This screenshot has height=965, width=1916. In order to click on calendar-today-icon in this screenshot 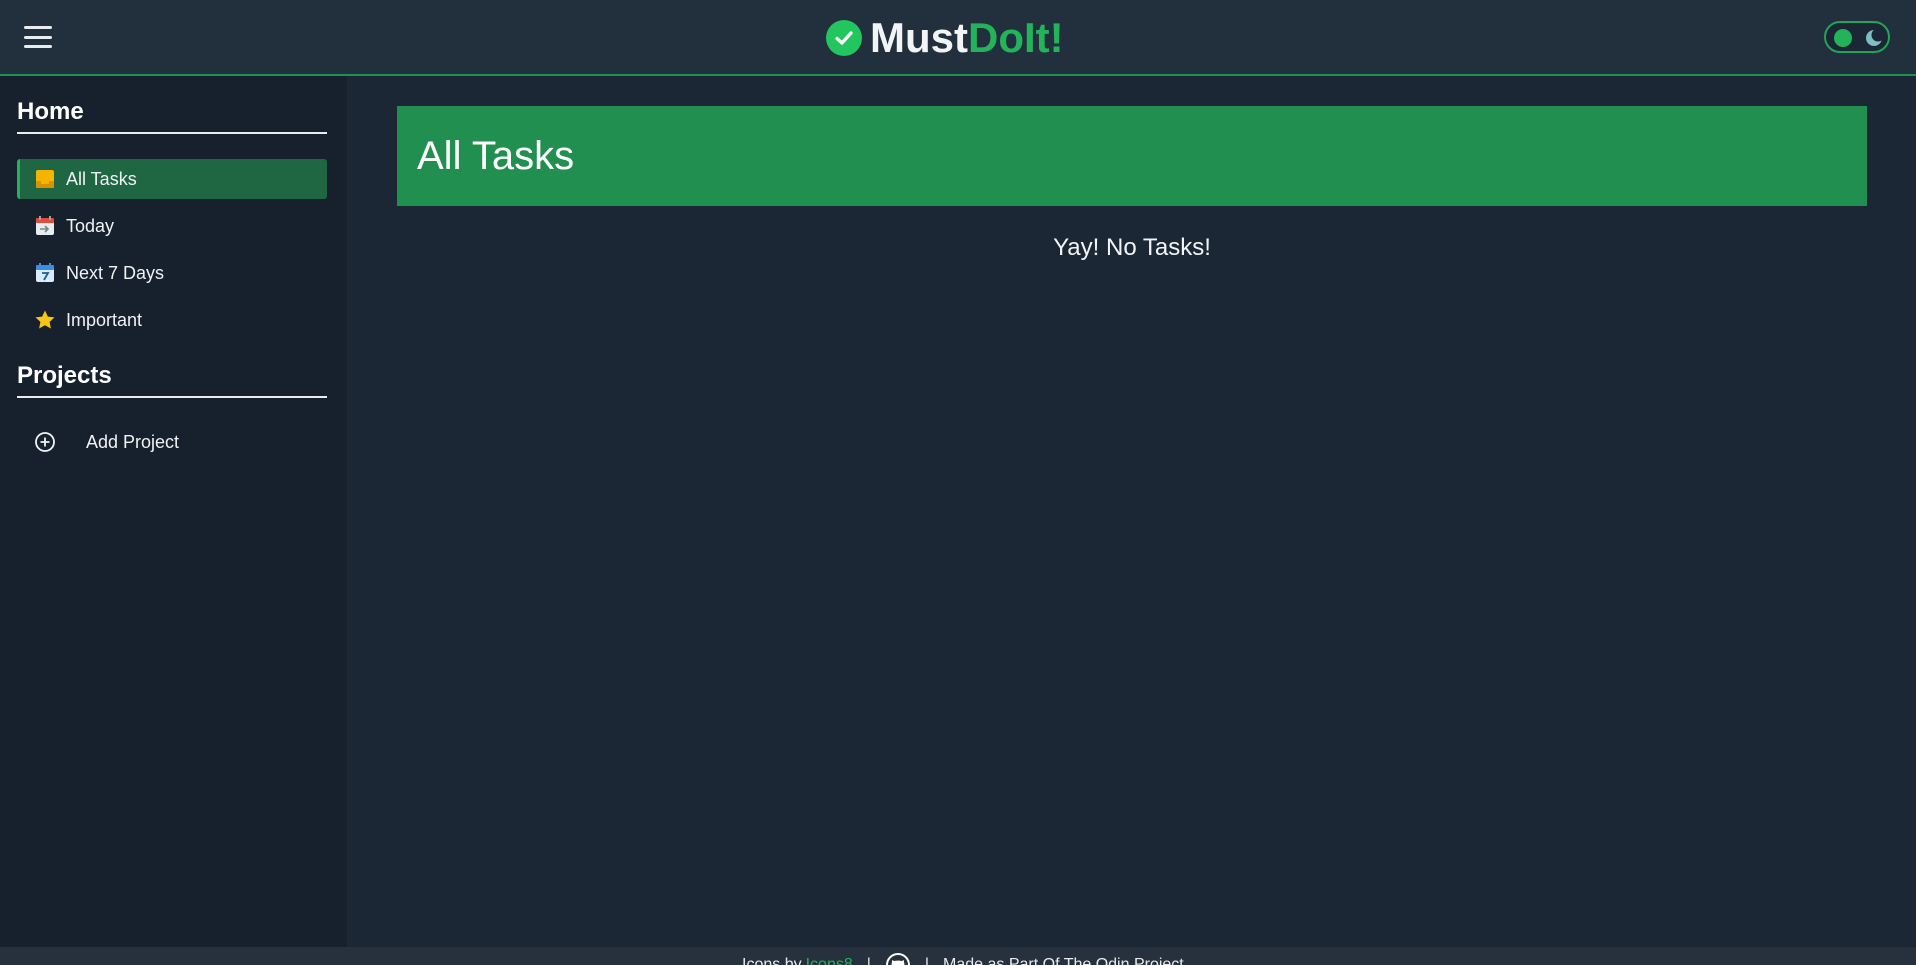, I will do `click(45, 225)`.